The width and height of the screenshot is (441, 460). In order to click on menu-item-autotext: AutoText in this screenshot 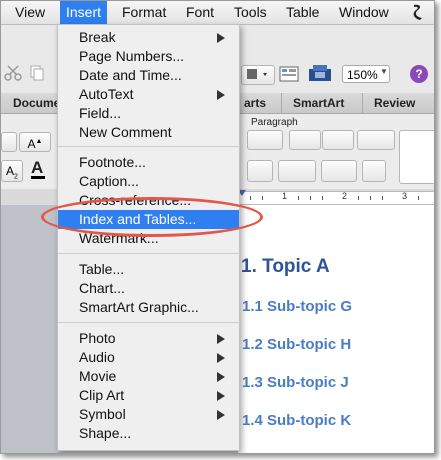, I will do `click(148, 94)`.